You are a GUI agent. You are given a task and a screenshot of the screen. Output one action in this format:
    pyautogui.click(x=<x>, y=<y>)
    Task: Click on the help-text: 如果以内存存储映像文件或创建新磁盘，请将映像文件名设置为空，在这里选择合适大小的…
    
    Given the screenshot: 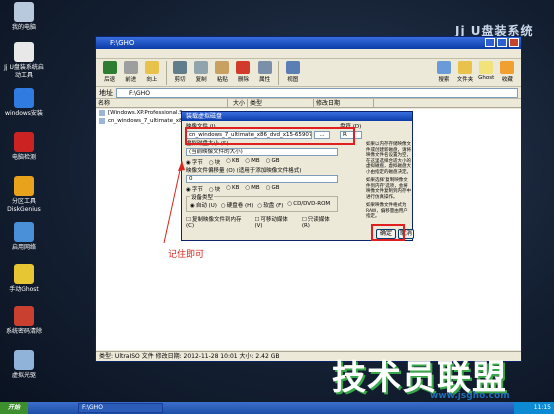 What is the action you would take?
    pyautogui.click(x=388, y=180)
    